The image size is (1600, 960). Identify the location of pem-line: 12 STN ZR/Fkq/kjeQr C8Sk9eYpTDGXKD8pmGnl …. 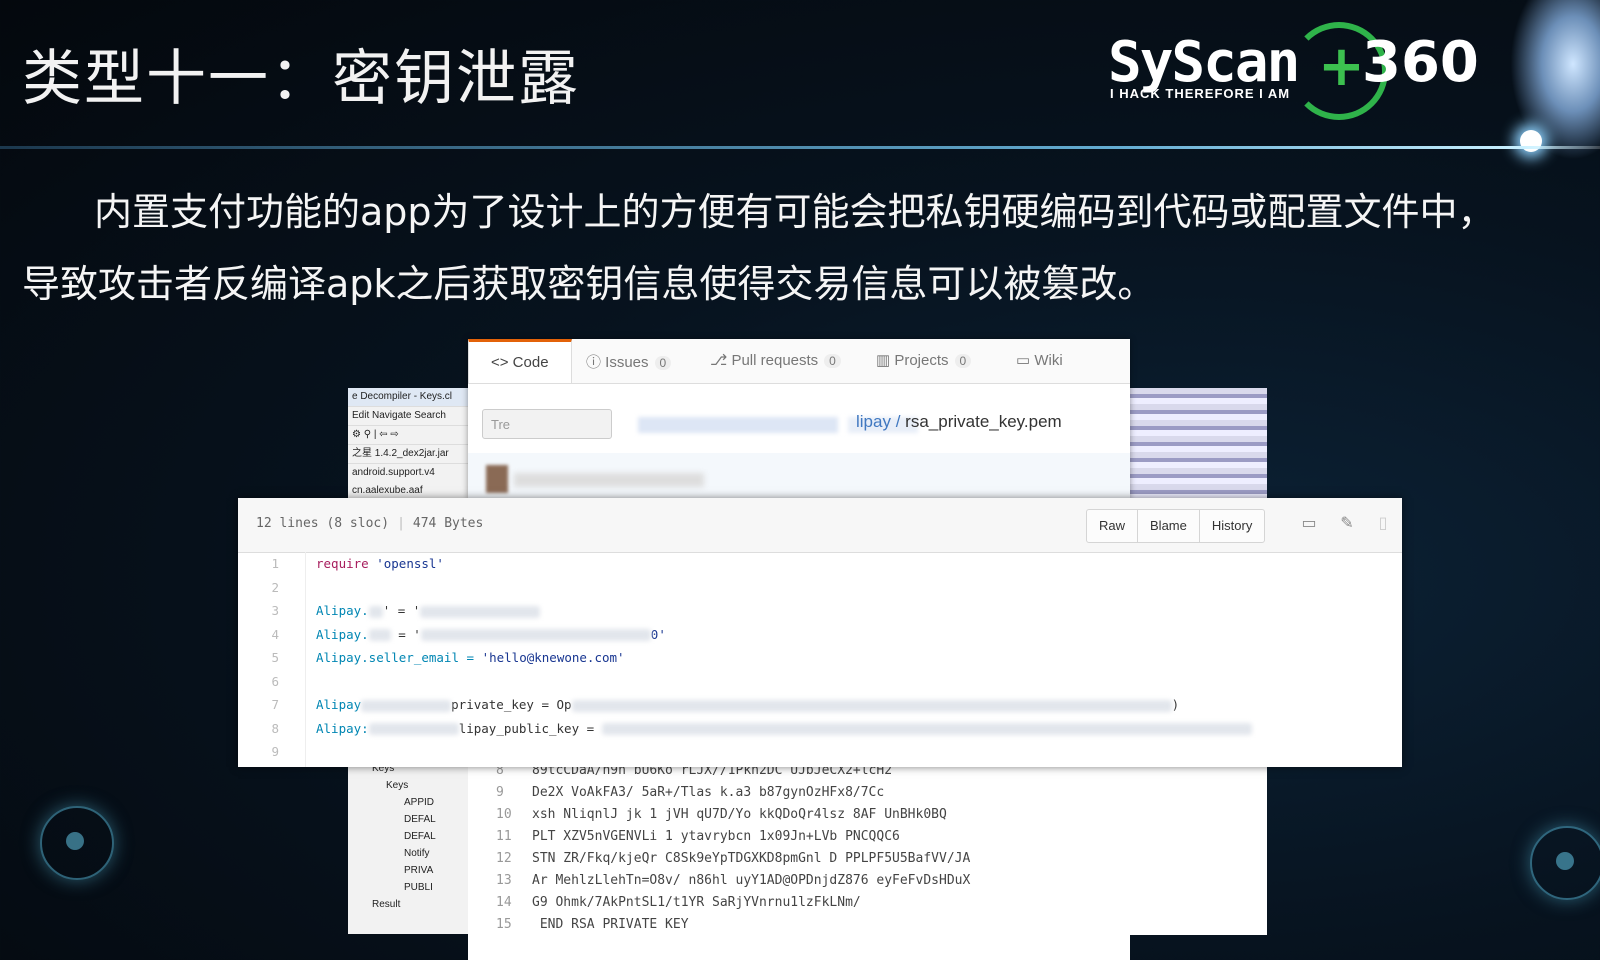
(733, 858).